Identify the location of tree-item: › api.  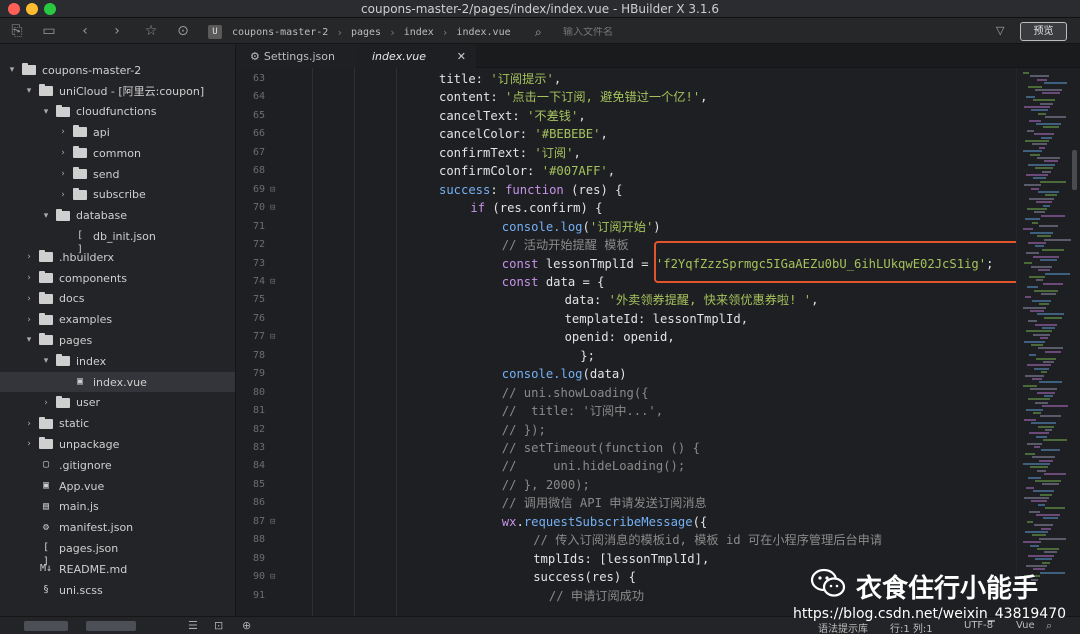
(117, 132).